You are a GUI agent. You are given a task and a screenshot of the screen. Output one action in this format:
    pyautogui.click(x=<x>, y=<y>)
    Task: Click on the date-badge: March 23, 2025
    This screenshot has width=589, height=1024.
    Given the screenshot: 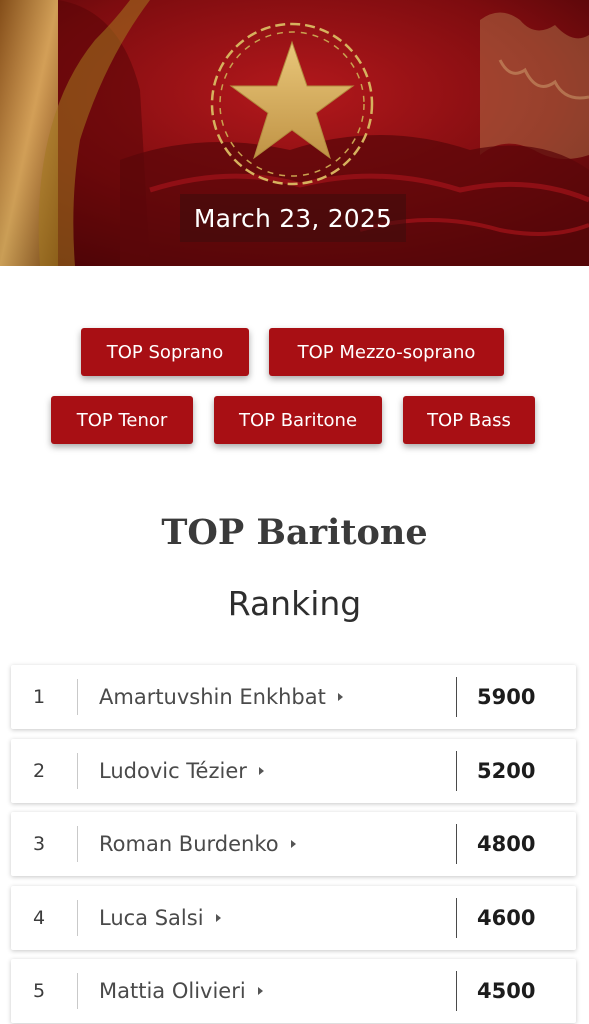 What is the action you would take?
    pyautogui.click(x=293, y=218)
    